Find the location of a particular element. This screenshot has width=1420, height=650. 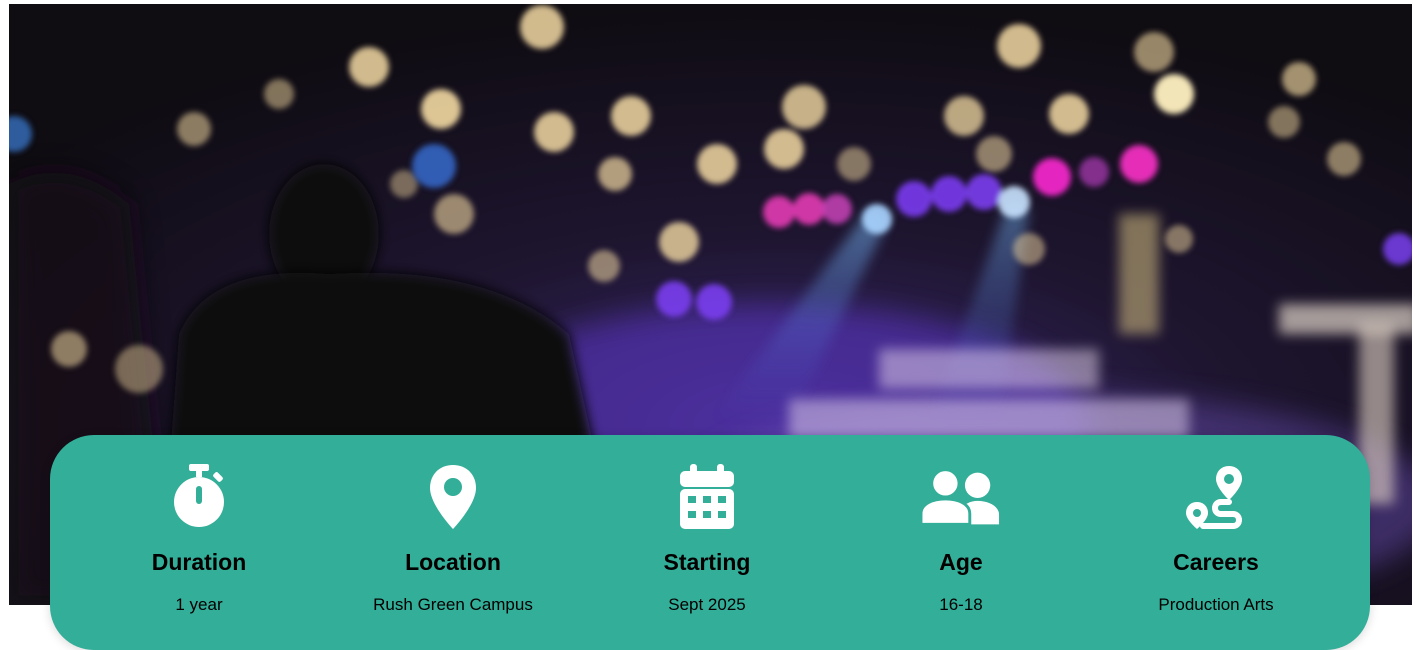

info-title: Starting is located at coordinates (707, 562).